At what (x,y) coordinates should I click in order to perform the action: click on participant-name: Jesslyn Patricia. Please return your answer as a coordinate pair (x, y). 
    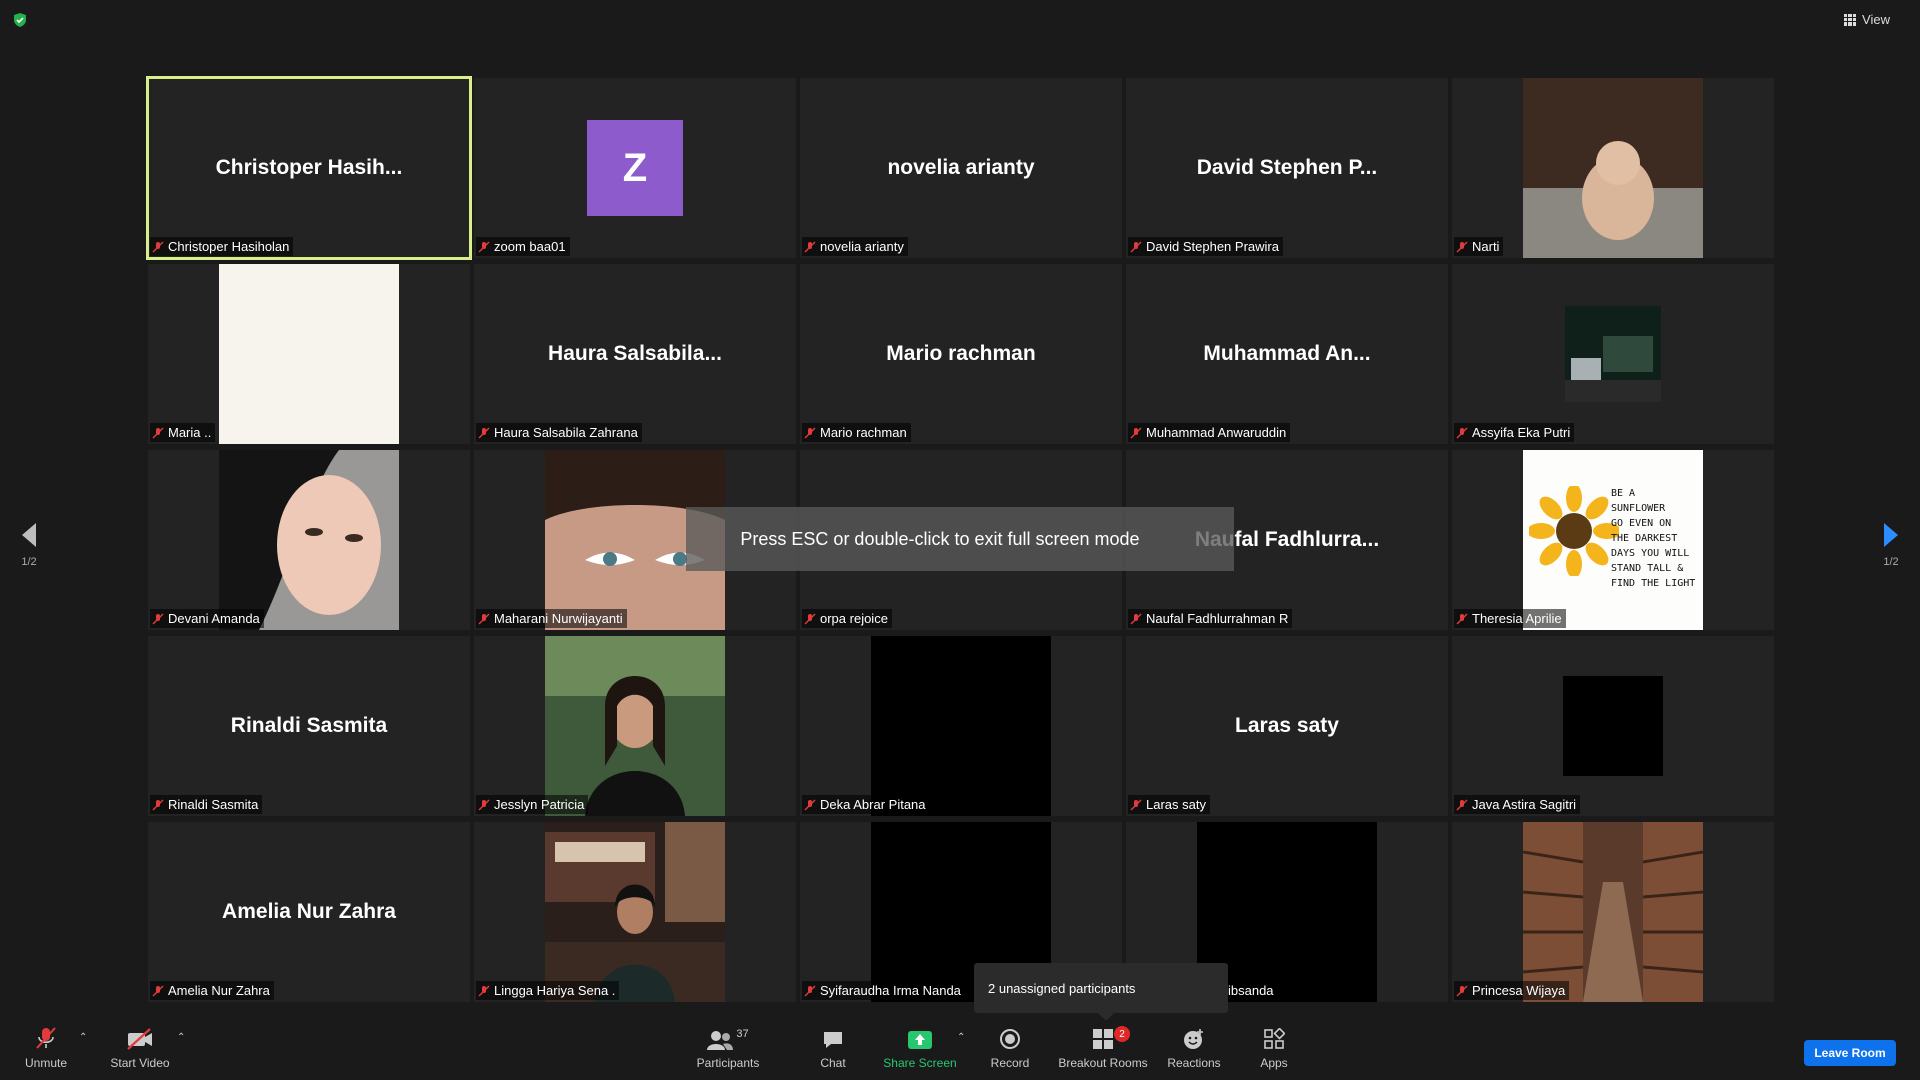
    Looking at the image, I should click on (539, 804).